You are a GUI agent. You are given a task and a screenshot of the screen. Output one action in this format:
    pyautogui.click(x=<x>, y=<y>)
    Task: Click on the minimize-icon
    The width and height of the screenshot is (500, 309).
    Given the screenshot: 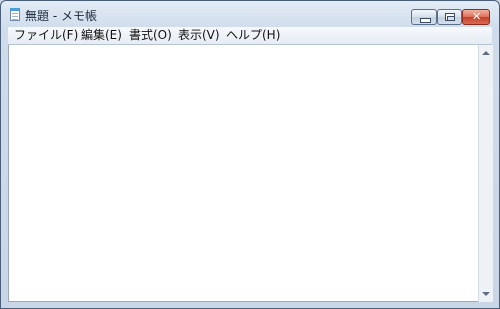 What is the action you would take?
    pyautogui.click(x=425, y=20)
    